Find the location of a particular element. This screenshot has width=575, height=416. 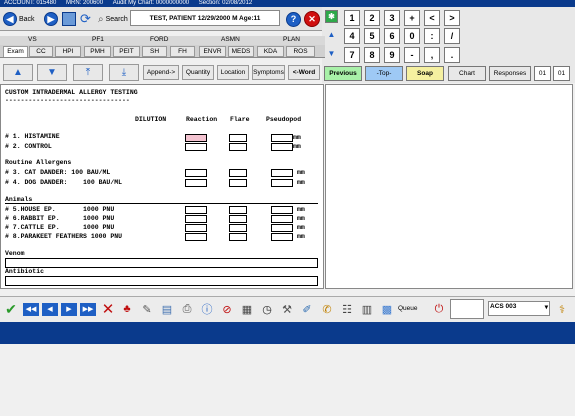

keypad-key: / is located at coordinates (452, 36).